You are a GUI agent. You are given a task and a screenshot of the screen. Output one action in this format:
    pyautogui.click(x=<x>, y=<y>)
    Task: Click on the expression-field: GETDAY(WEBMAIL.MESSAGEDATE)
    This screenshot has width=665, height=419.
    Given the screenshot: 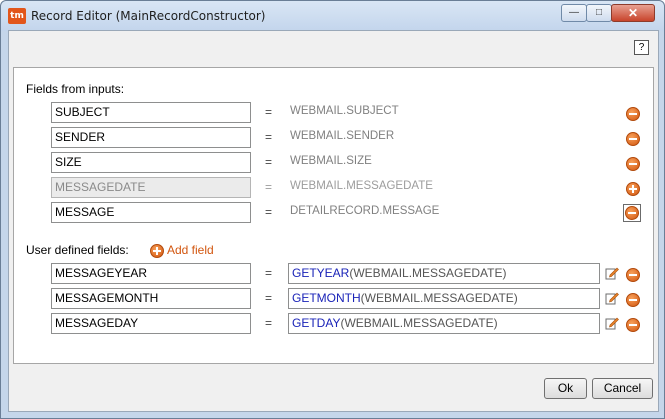 What is the action you would take?
    pyautogui.click(x=444, y=323)
    